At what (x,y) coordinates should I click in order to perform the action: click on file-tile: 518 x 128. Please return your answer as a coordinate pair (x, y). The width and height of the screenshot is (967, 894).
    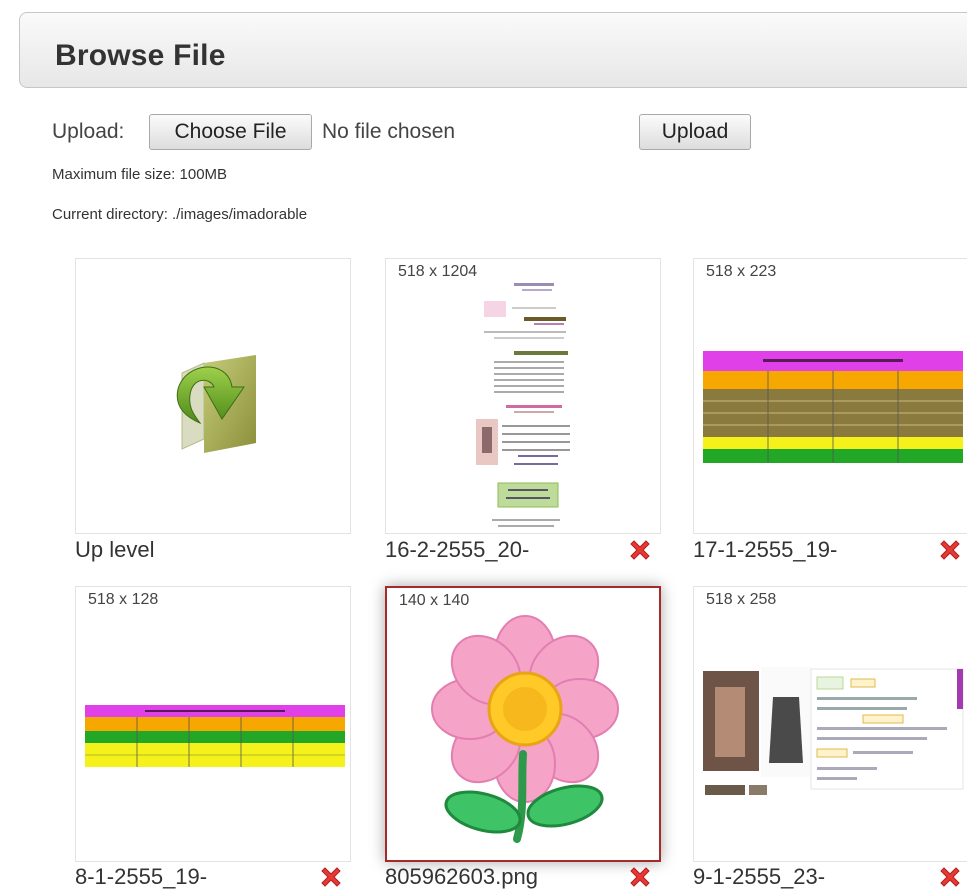
    Looking at the image, I should click on (213, 724).